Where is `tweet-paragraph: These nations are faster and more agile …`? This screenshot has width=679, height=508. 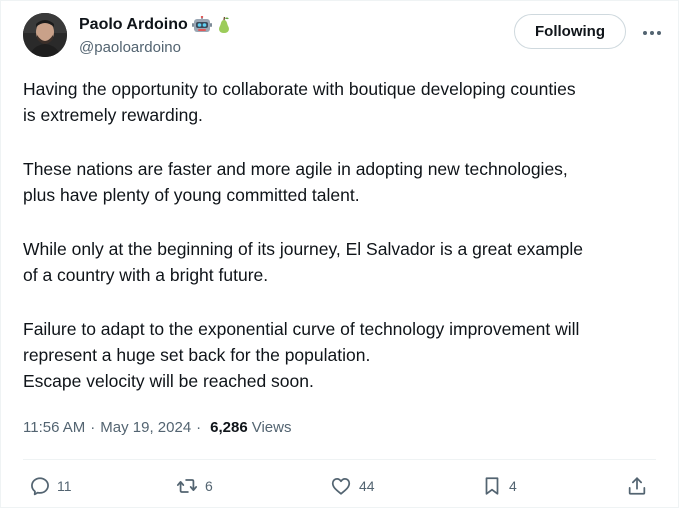 tweet-paragraph: These nations are faster and more agile … is located at coordinates (343, 182).